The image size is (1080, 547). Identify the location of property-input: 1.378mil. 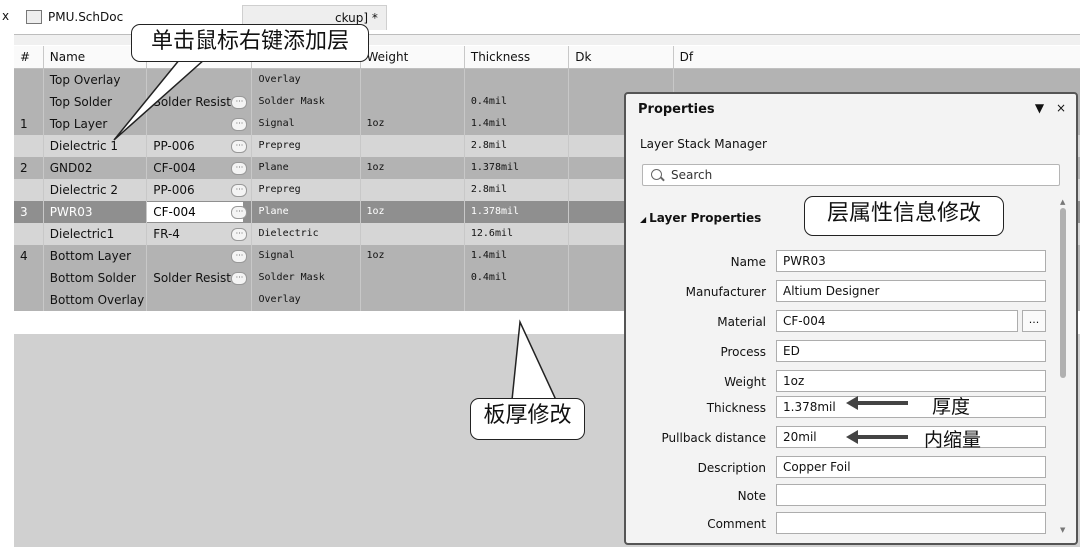
(911, 407).